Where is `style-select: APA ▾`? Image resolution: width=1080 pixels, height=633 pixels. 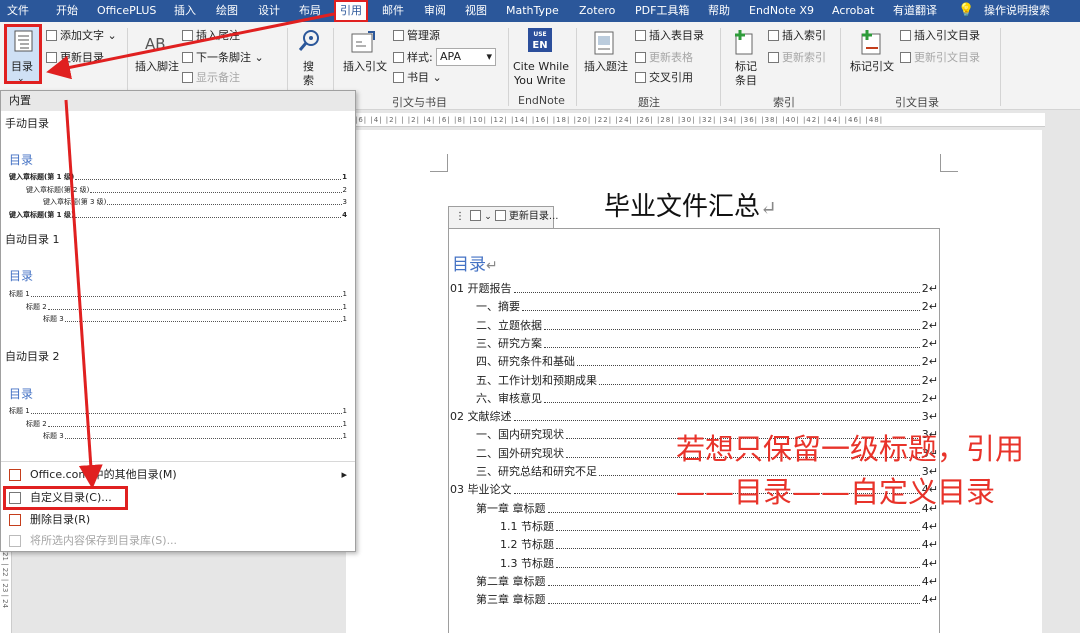 style-select: APA ▾ is located at coordinates (466, 57).